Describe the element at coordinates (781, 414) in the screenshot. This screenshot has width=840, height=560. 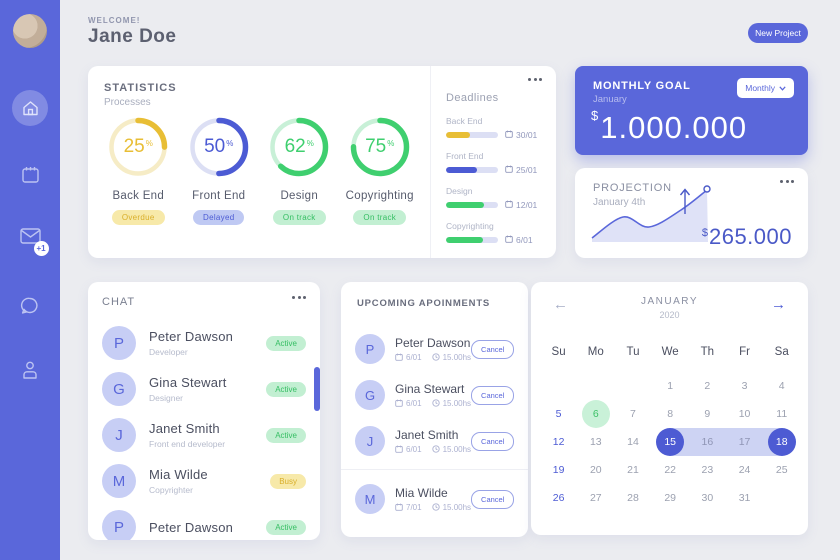
I see `calendar-day-cell: 11` at that location.